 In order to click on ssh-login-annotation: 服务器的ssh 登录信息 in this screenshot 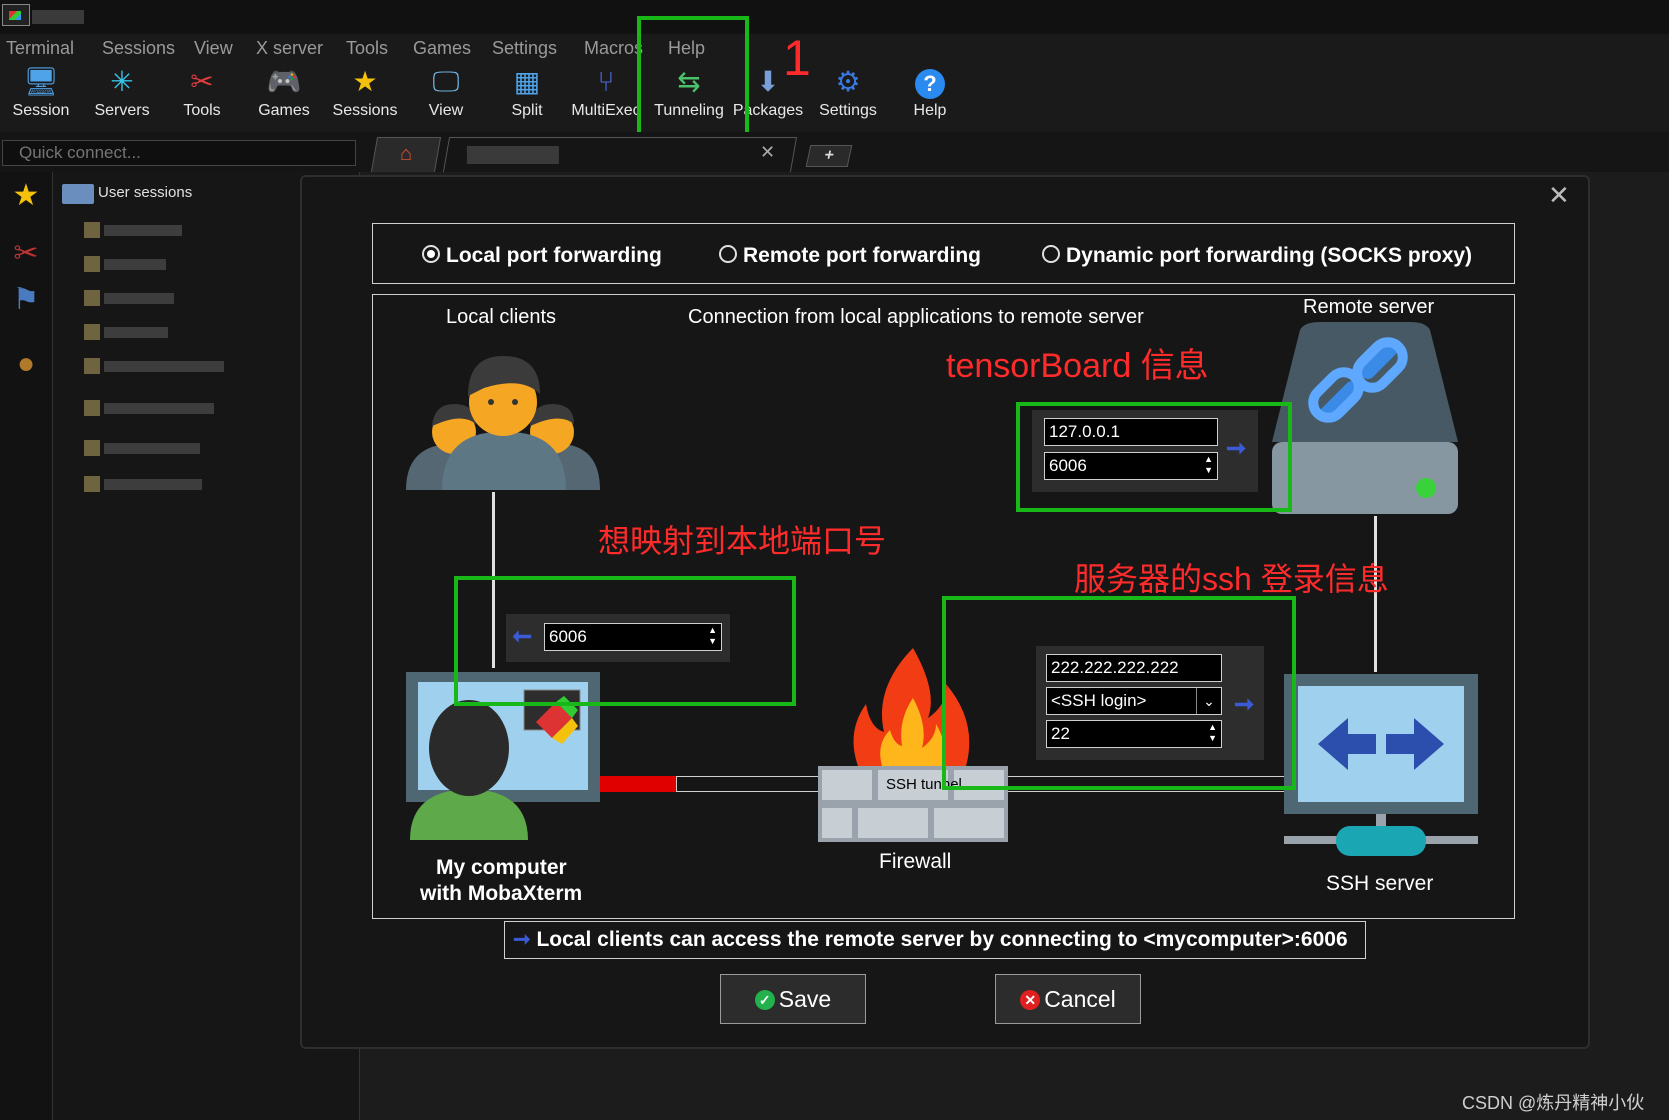, I will do `click(1231, 579)`.